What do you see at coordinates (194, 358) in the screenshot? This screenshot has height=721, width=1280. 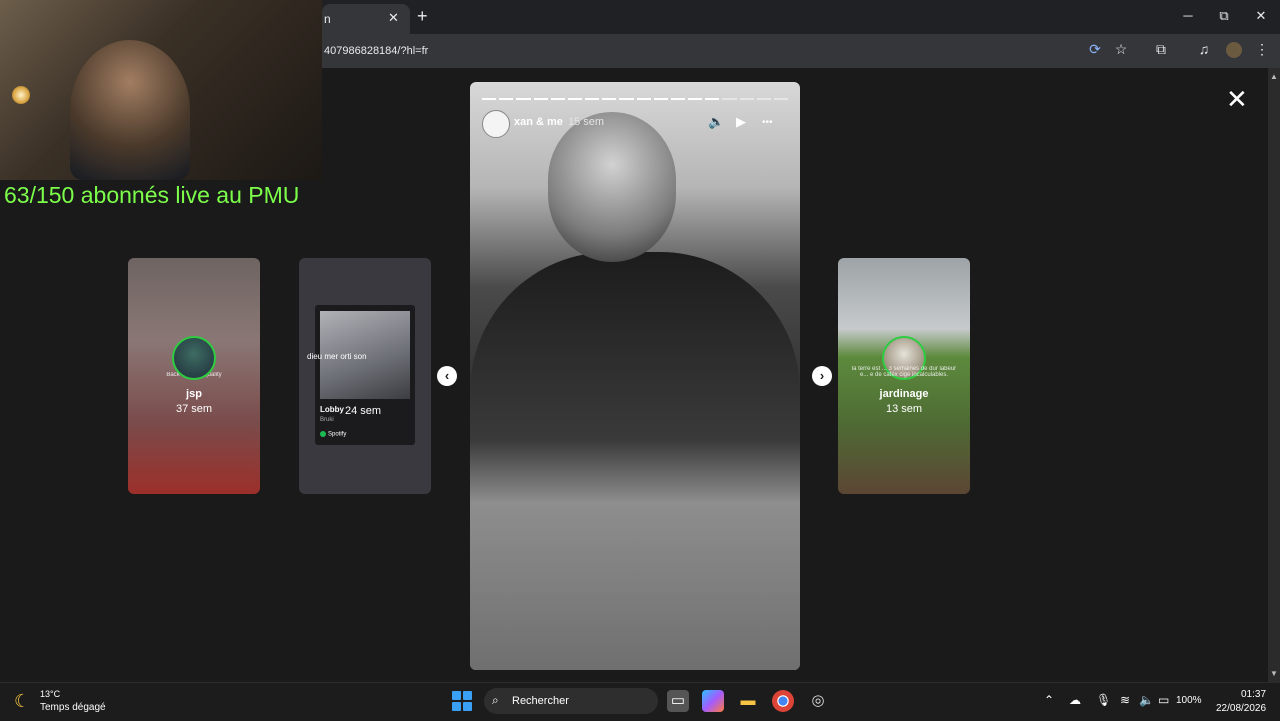 I see `story-avatar` at bounding box center [194, 358].